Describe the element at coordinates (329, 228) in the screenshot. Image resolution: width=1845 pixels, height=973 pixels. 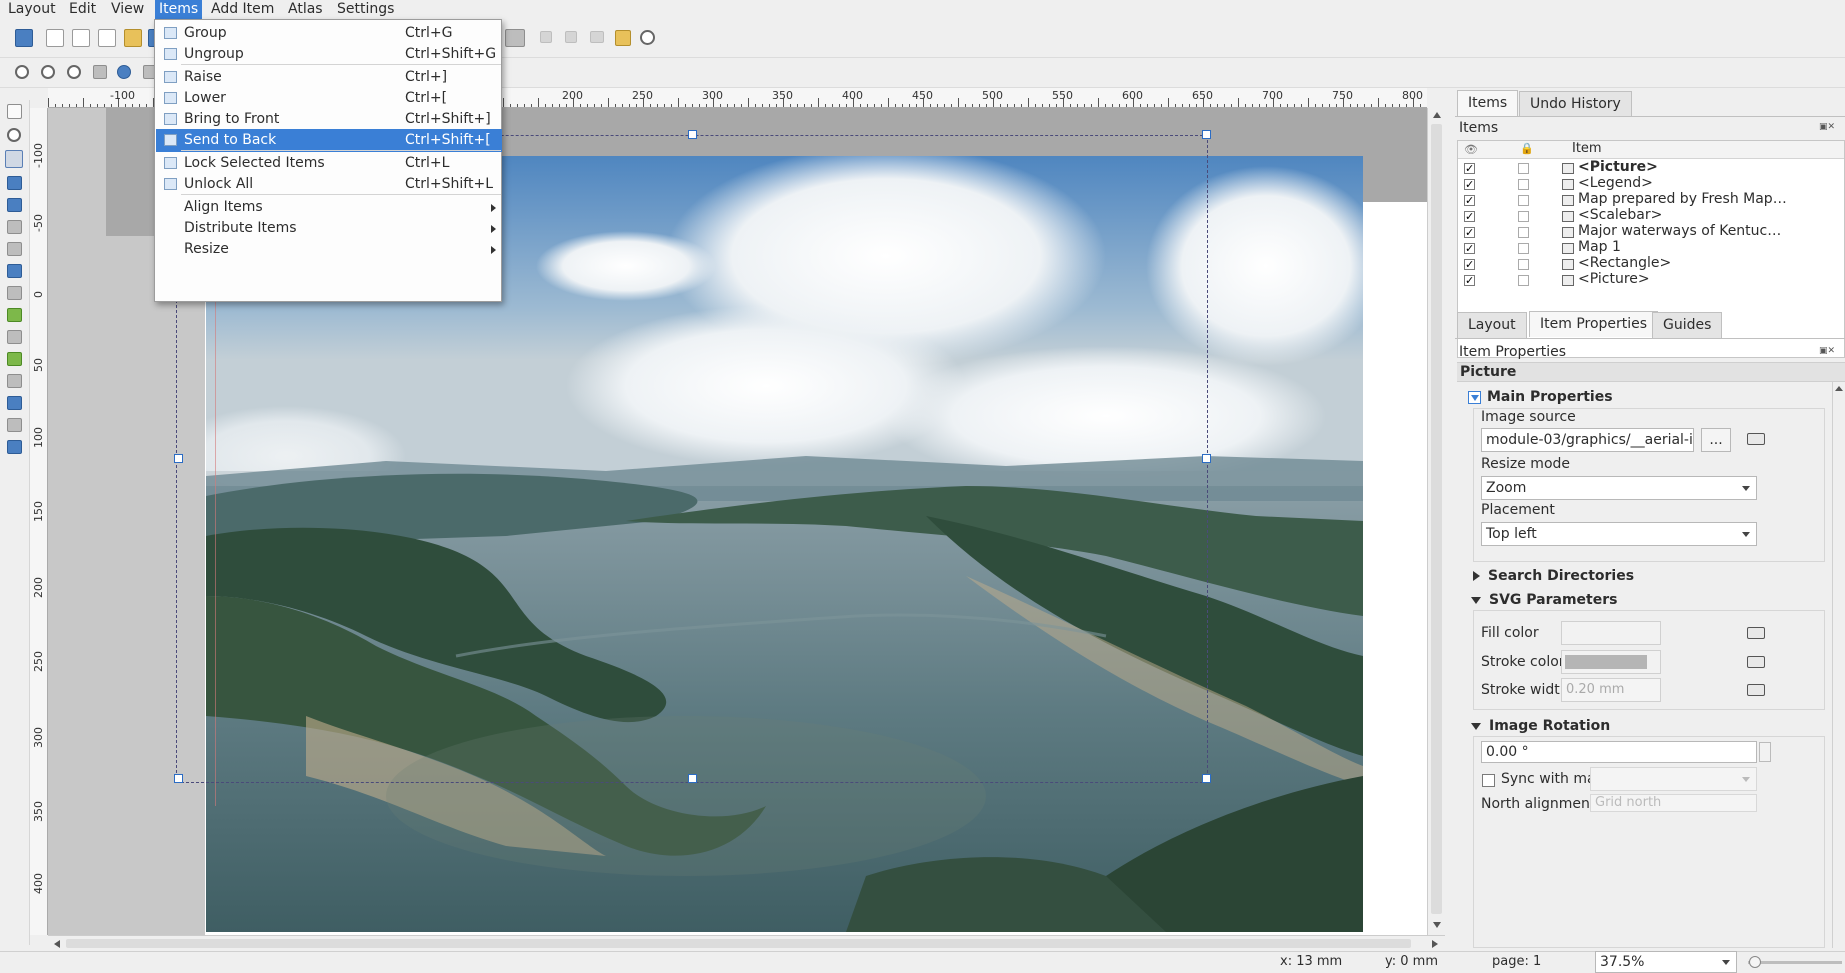
I see `menu-entry-distribute-items: Distribute Items` at that location.